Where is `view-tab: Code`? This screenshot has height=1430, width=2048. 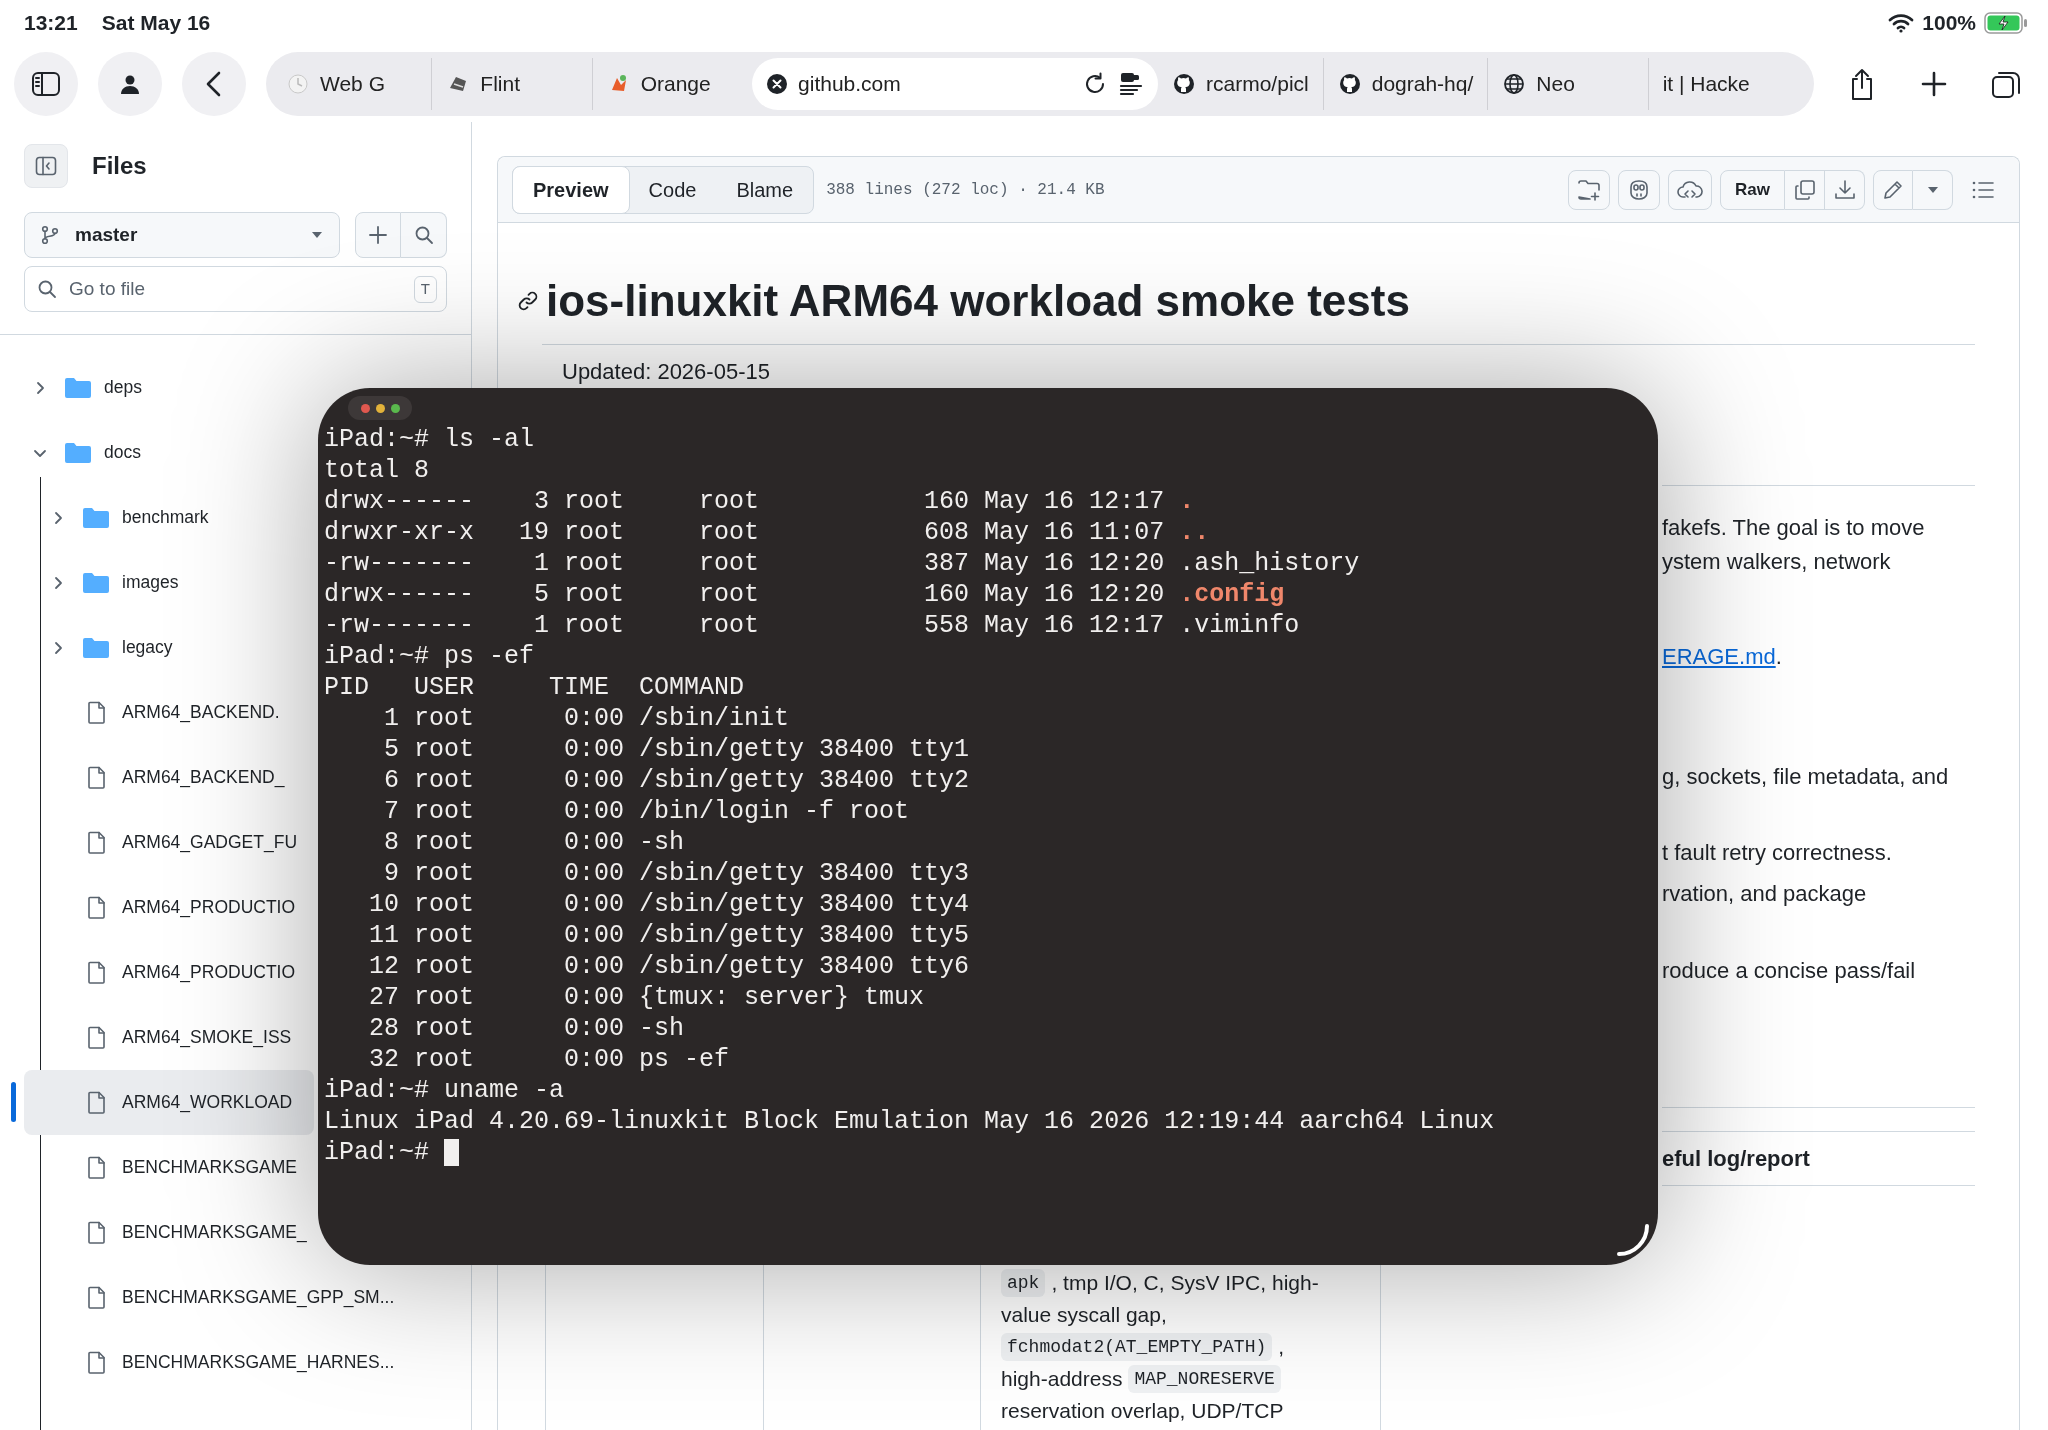
view-tab: Code is located at coordinates (672, 189).